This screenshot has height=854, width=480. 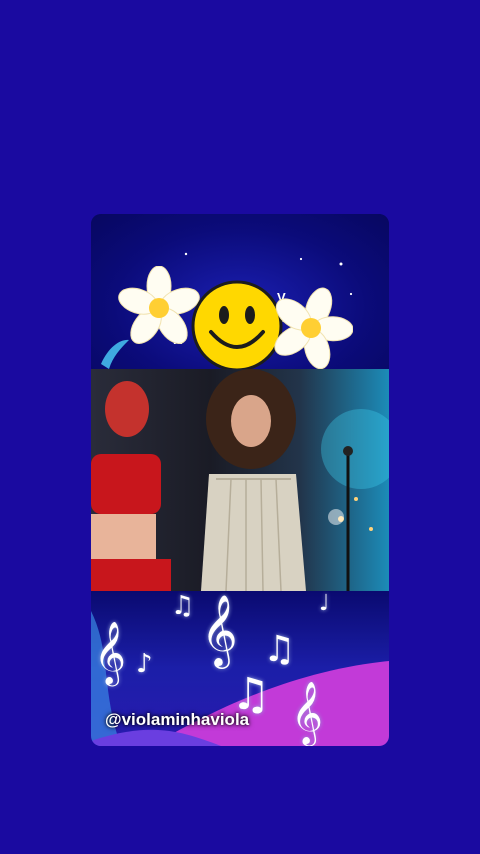 I want to click on top-decoration: V A R, so click(x=240, y=293).